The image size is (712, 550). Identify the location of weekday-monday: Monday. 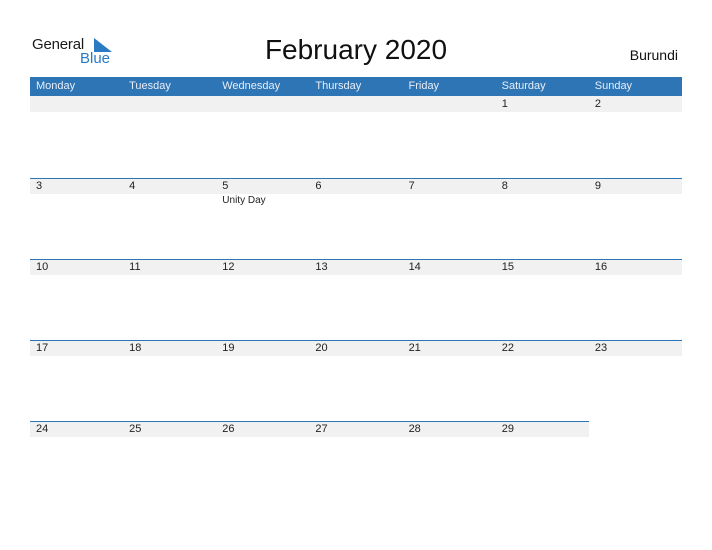
(56, 86).